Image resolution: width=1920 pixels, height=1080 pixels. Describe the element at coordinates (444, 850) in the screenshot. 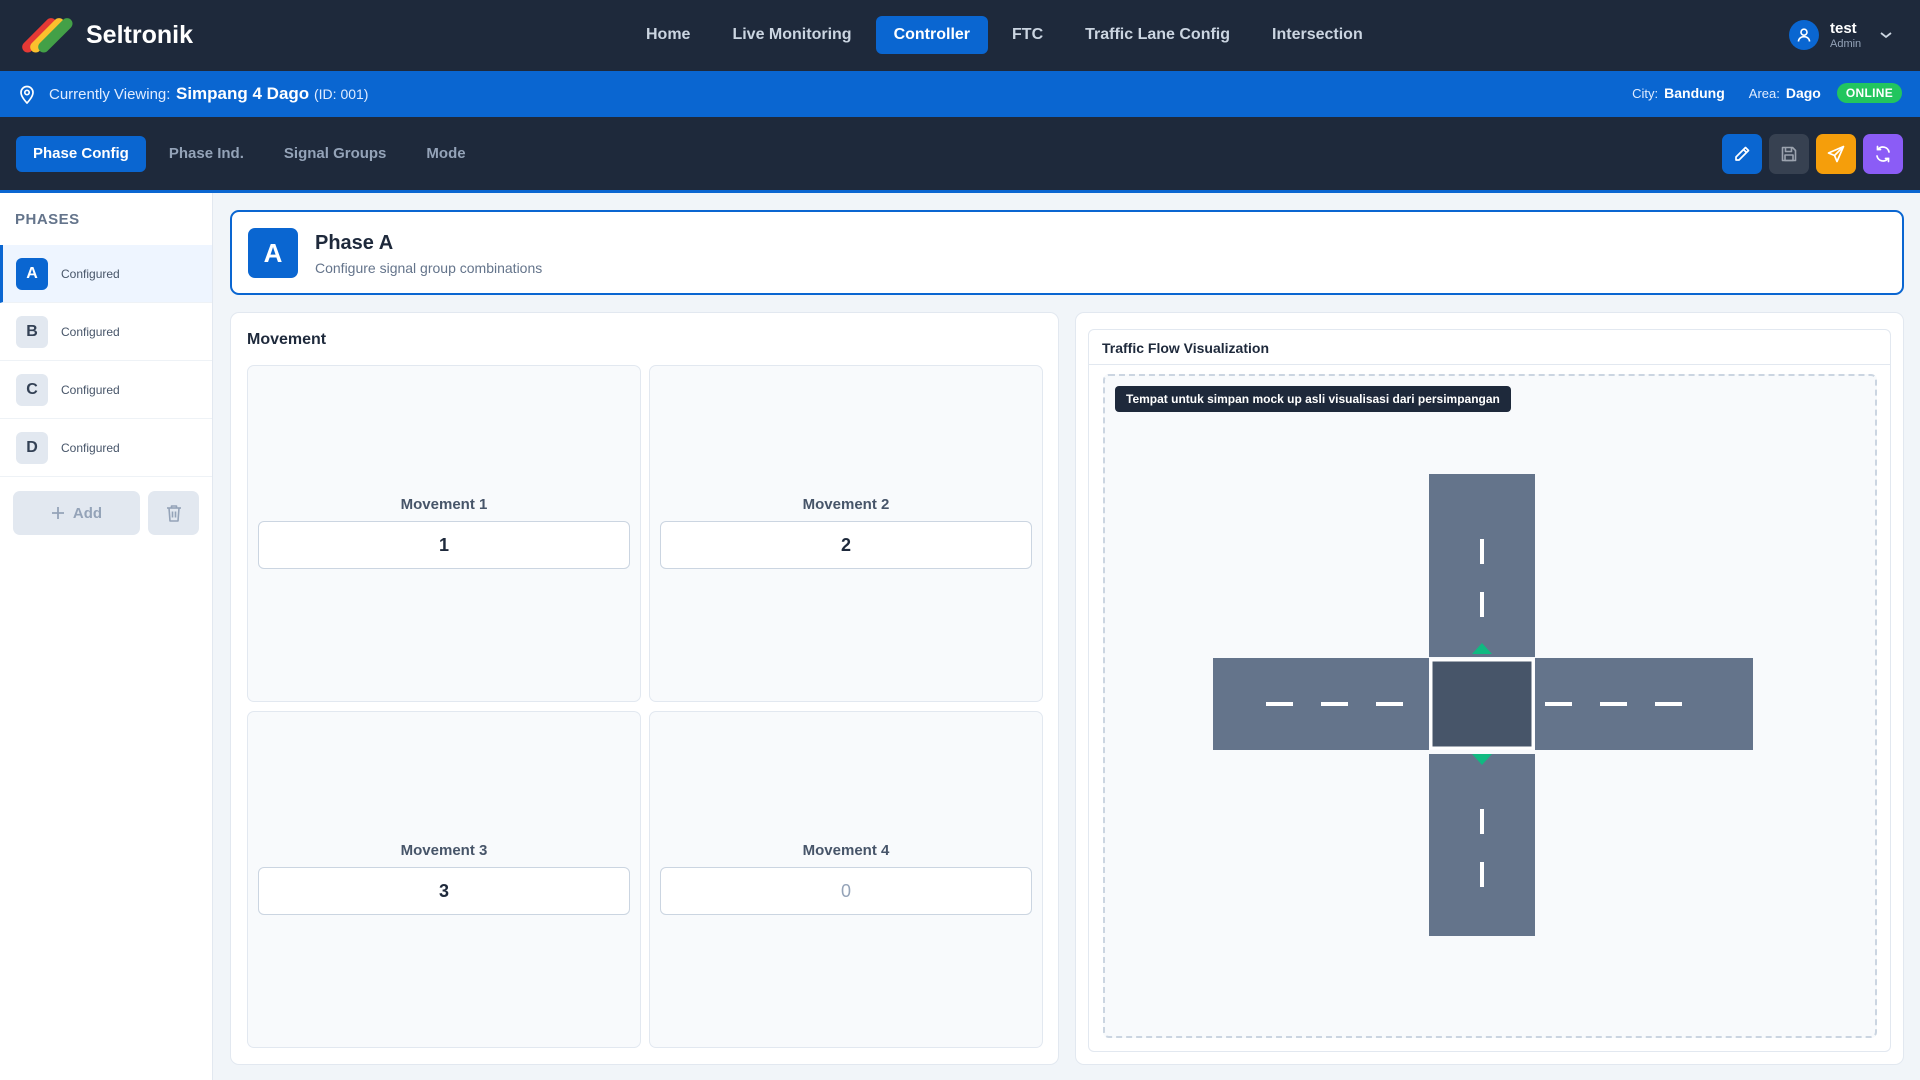

I see `movement-label: Movement 3` at that location.